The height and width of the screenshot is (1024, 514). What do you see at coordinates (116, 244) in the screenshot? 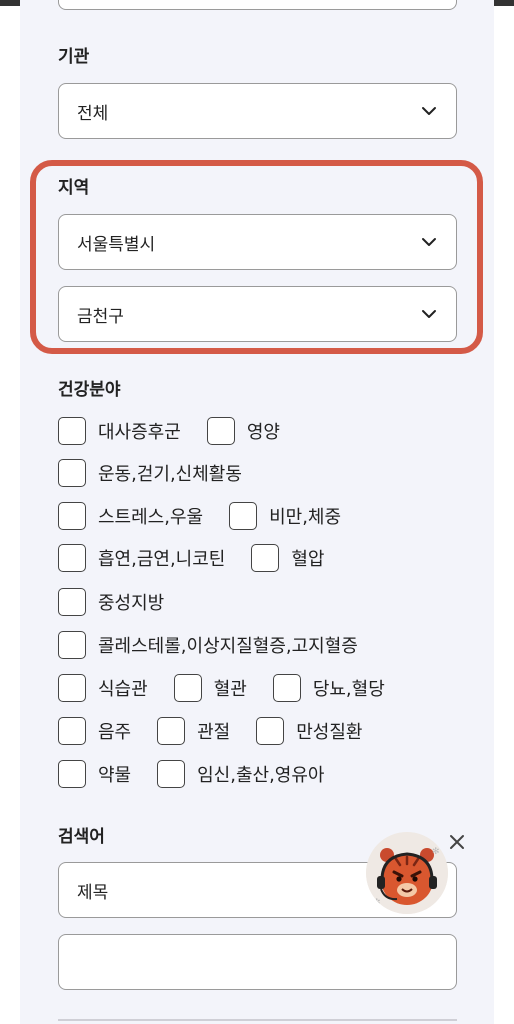
I see `region-city-value: 서울특별시` at bounding box center [116, 244].